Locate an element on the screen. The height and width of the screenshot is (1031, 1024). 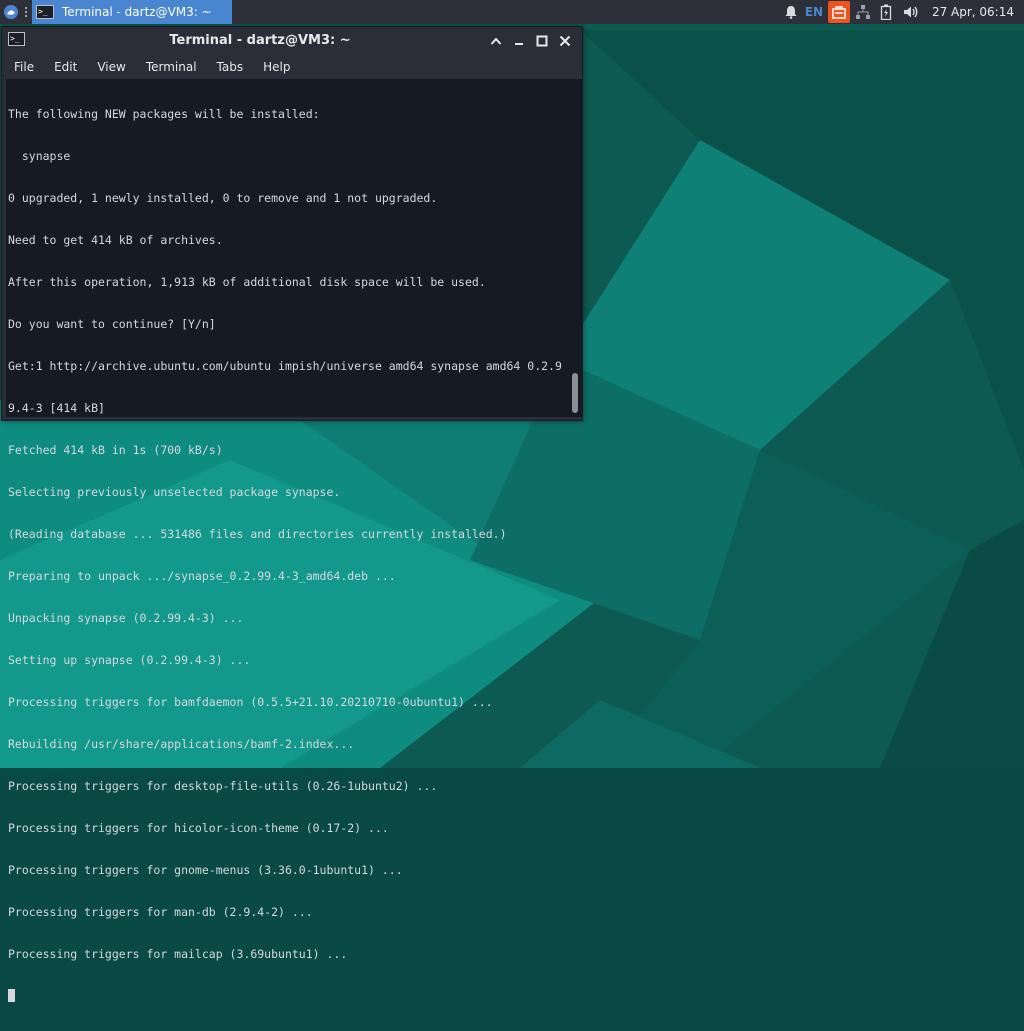
keyboard-layout-label: EN is located at coordinates (814, 12).